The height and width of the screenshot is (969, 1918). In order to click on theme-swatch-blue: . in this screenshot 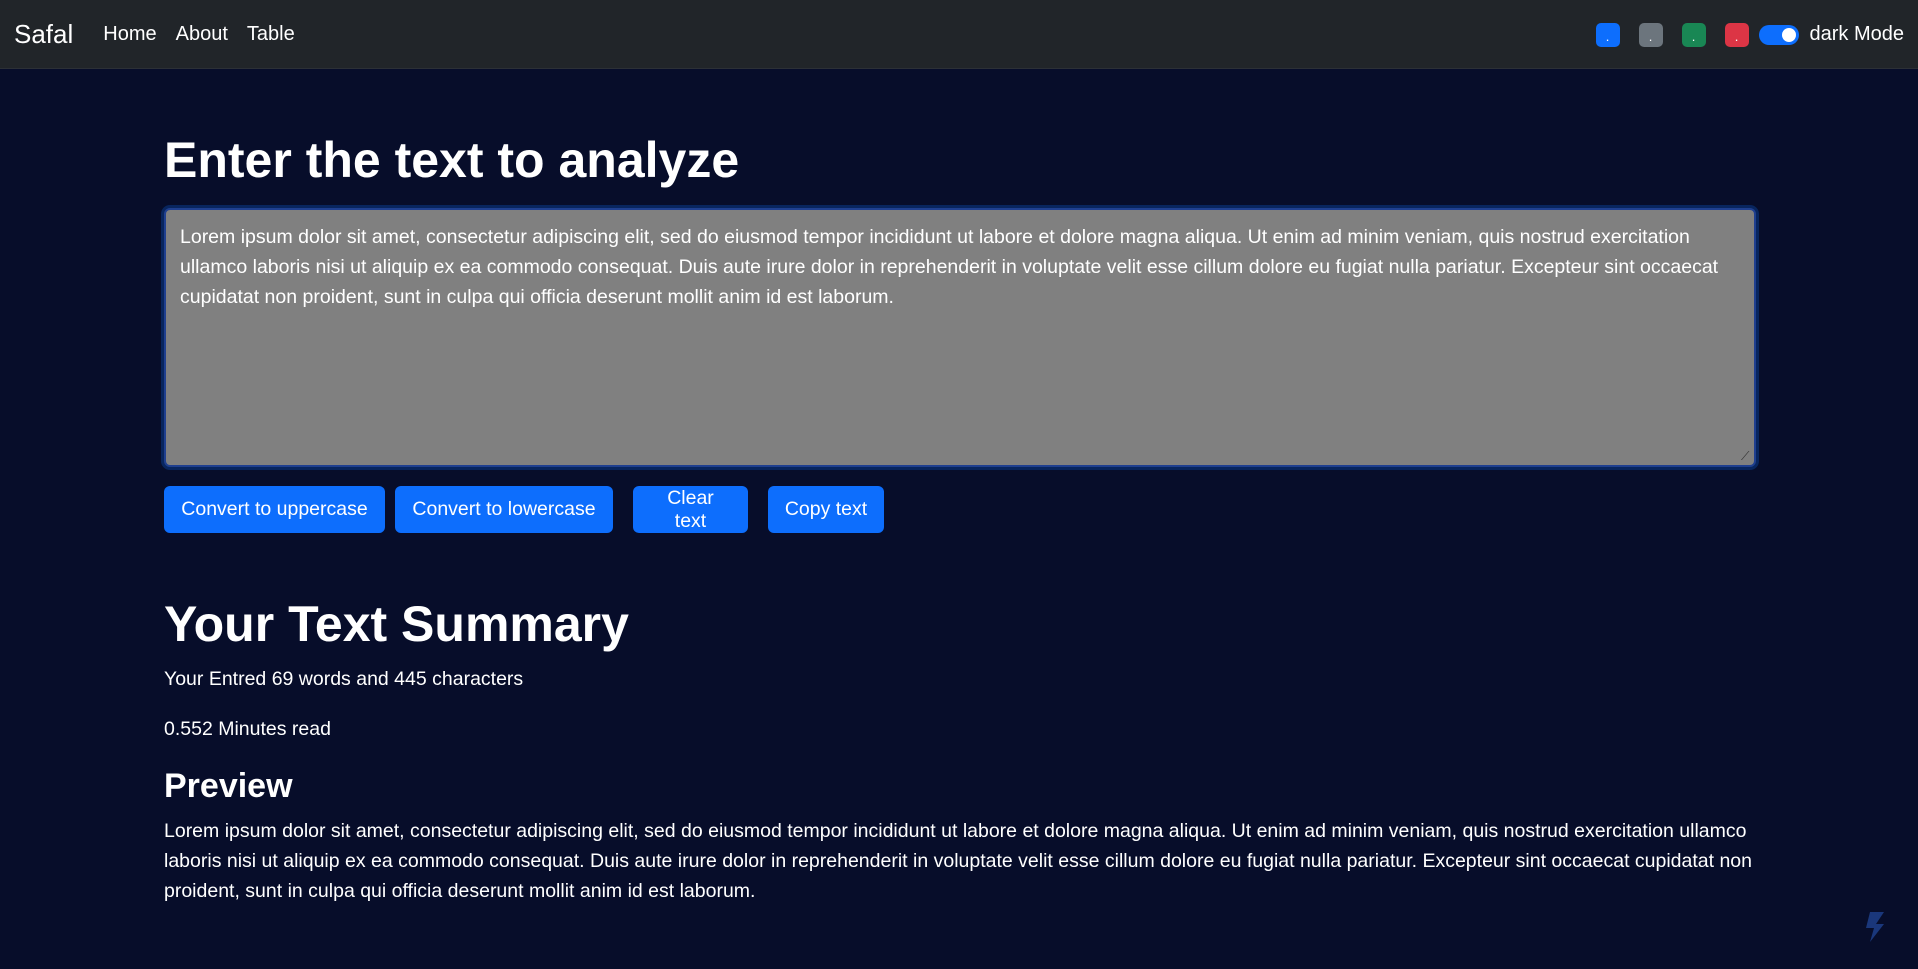, I will do `click(1607, 34)`.